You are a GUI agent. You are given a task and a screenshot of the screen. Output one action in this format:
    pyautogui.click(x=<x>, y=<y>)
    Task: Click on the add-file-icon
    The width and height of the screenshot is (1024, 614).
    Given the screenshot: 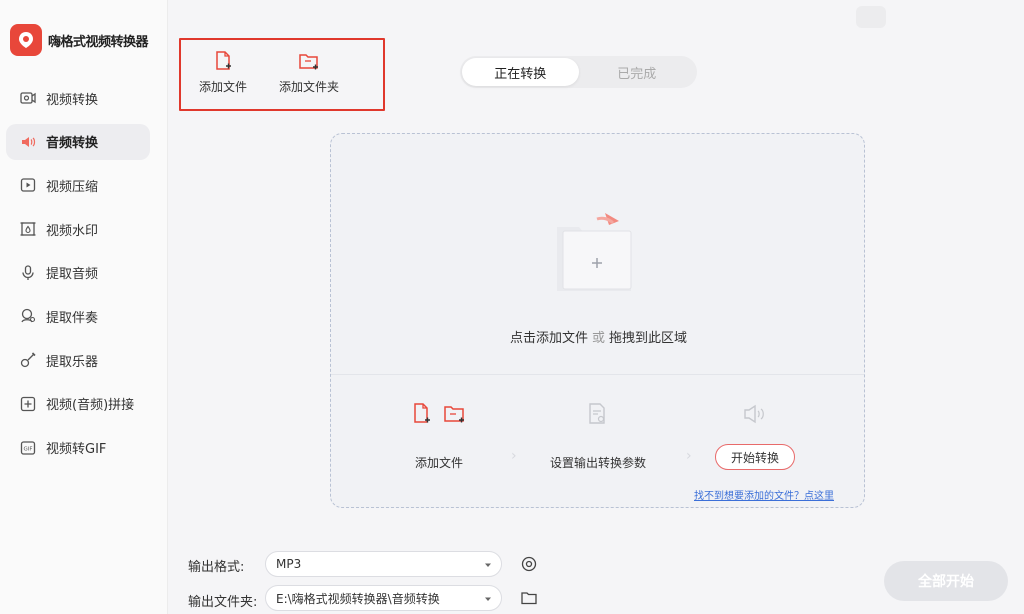 What is the action you would take?
    pyautogui.click(x=223, y=61)
    